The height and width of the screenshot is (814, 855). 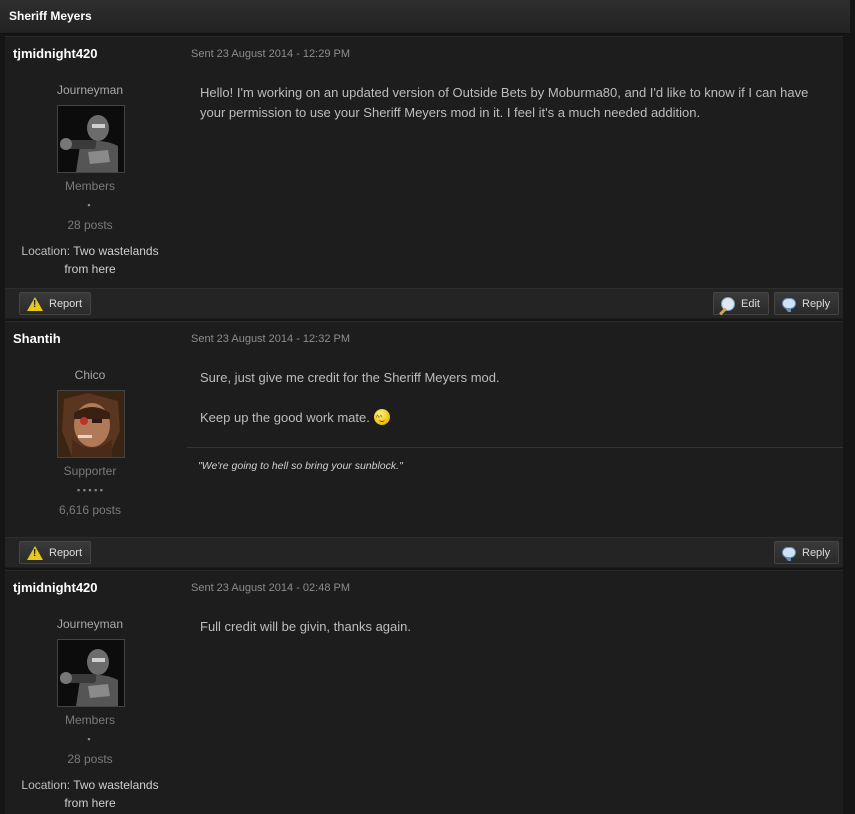 What do you see at coordinates (50, 16) in the screenshot?
I see `topic-title: Sheriff Meyers` at bounding box center [50, 16].